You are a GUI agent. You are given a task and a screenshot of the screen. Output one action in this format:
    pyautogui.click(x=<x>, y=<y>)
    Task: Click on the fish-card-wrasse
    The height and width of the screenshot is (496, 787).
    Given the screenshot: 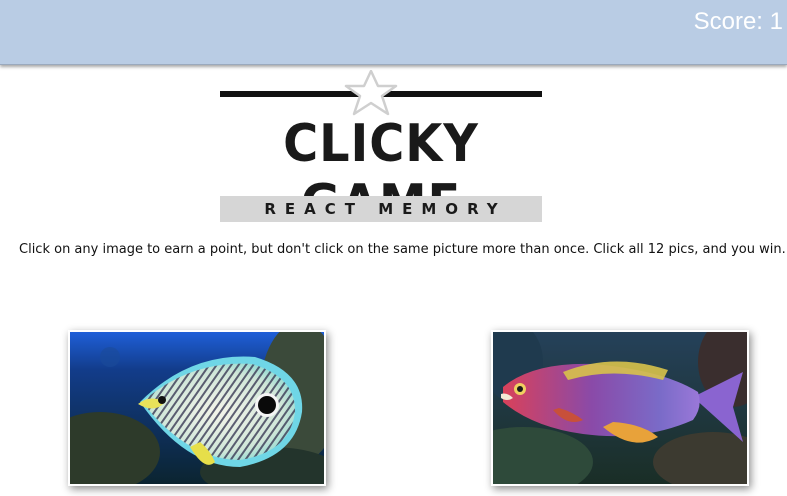 What is the action you would take?
    pyautogui.click(x=620, y=408)
    